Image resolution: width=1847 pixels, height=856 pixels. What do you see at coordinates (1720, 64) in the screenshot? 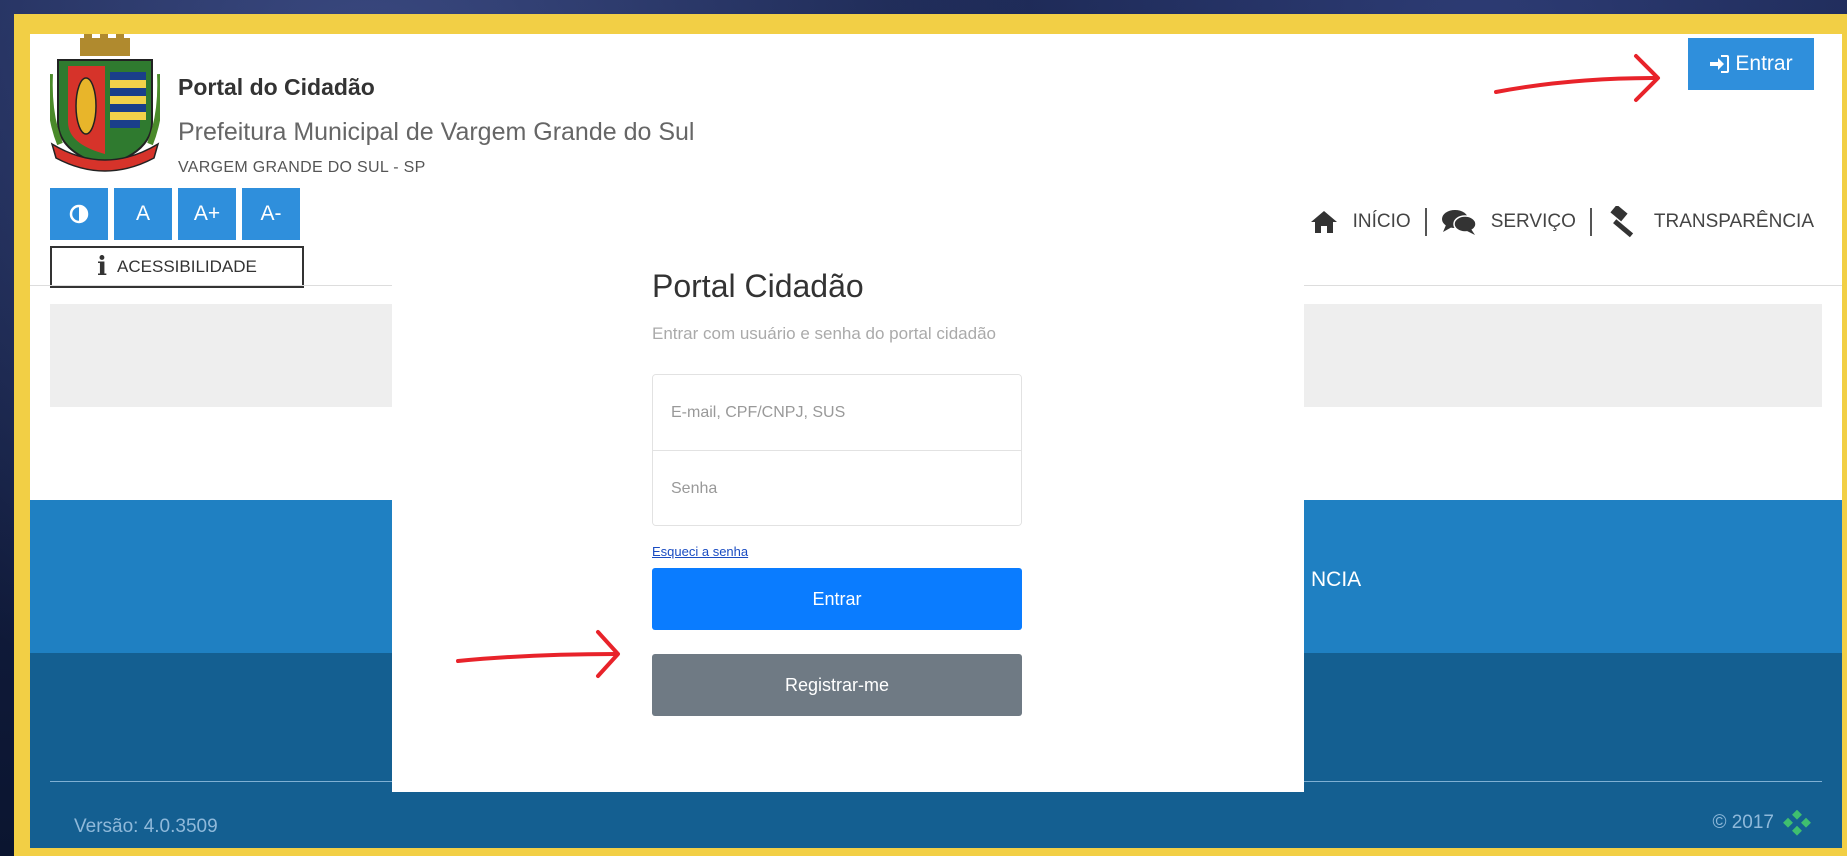
I see `sign-in-icon` at bounding box center [1720, 64].